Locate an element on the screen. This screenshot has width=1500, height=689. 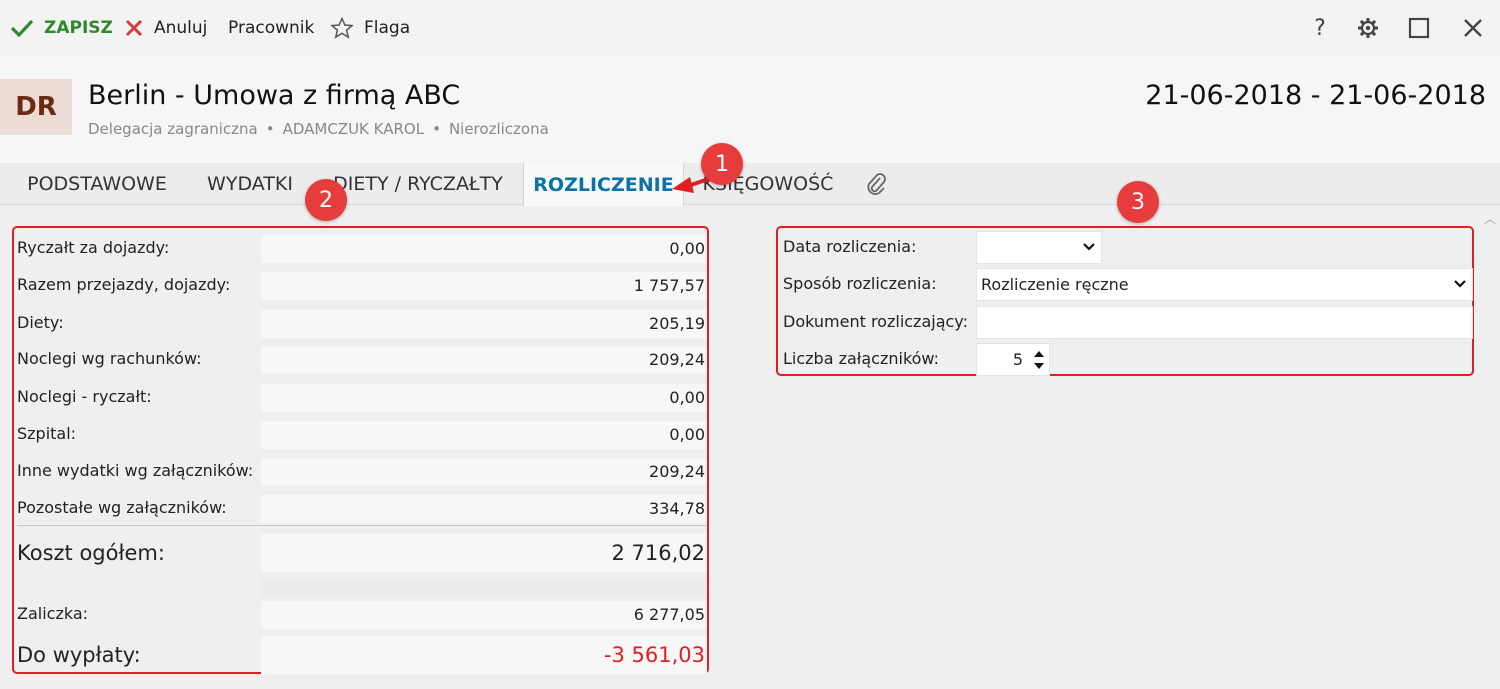
summary-row-payout: Do wypłaty: -3 561,03 is located at coordinates (362, 655).